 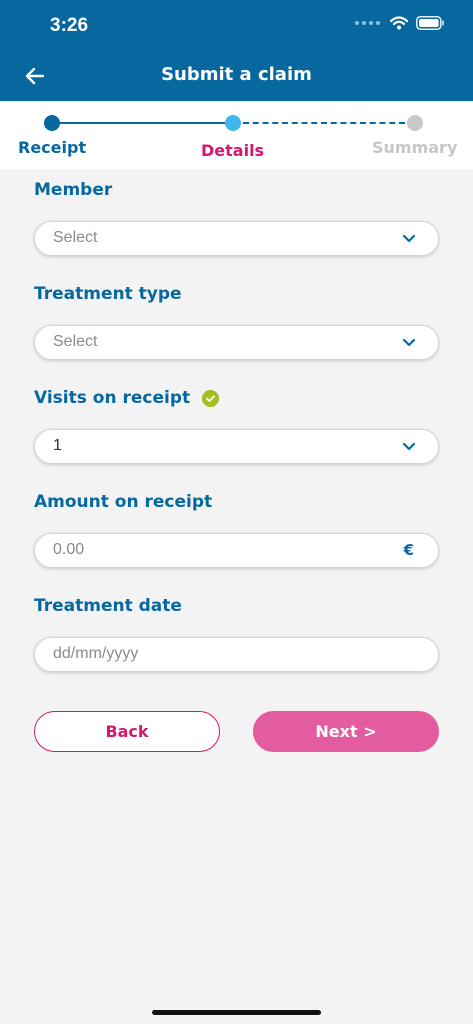 What do you see at coordinates (236, 654) in the screenshot?
I see `treatment-date-input: dd/mm/yyyy` at bounding box center [236, 654].